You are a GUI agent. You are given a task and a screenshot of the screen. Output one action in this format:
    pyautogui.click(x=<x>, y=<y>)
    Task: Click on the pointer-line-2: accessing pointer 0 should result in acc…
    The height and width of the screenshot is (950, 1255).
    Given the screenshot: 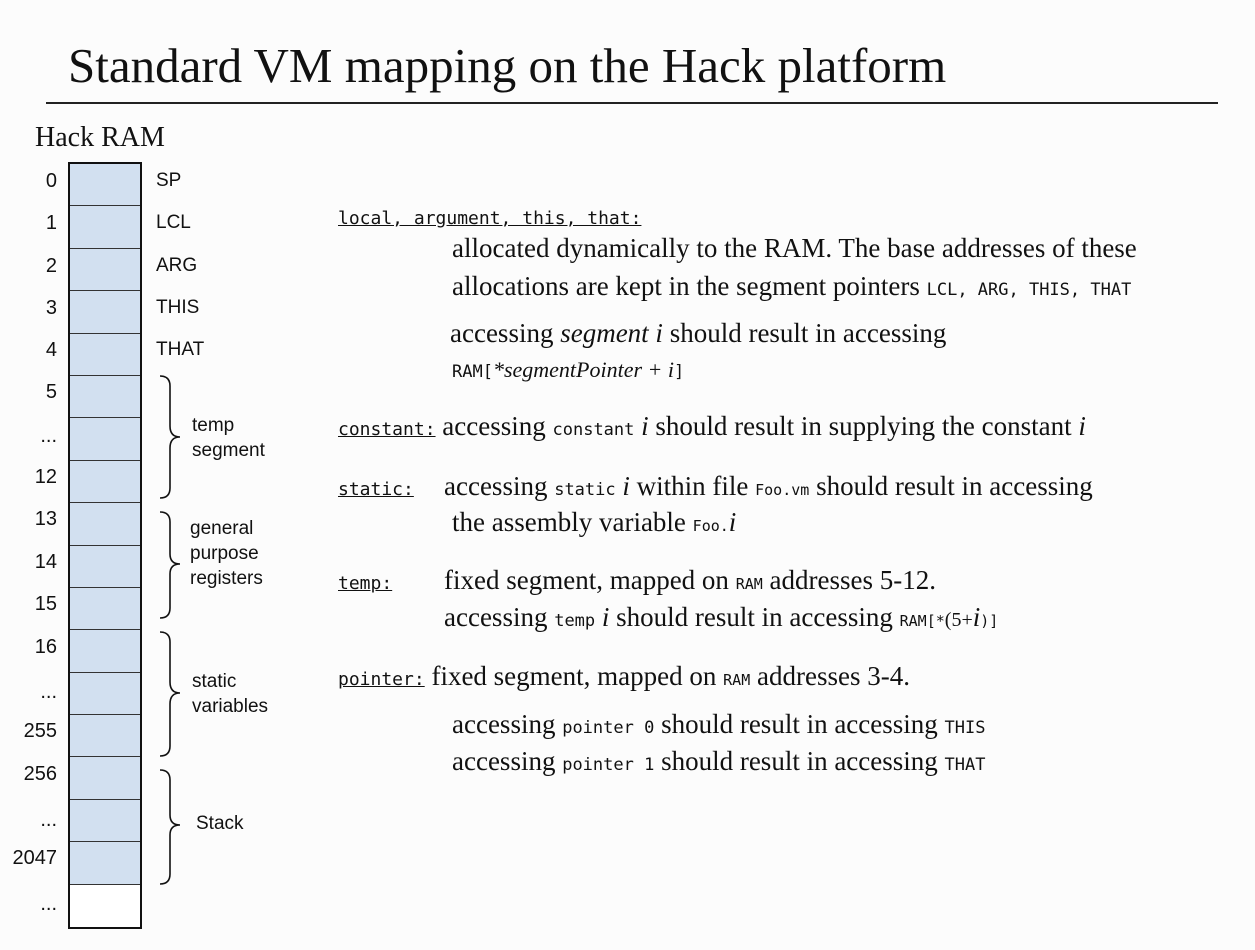 What is the action you would take?
    pyautogui.click(x=719, y=724)
    